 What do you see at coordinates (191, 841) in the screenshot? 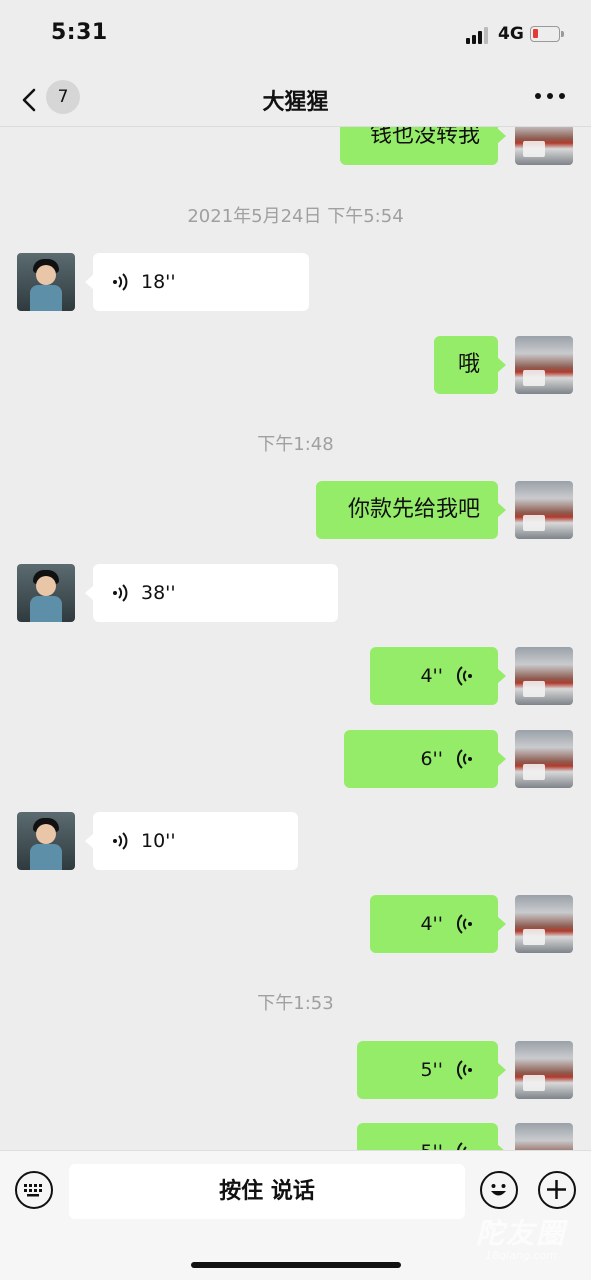
I see `voice-message: 10''` at bounding box center [191, 841].